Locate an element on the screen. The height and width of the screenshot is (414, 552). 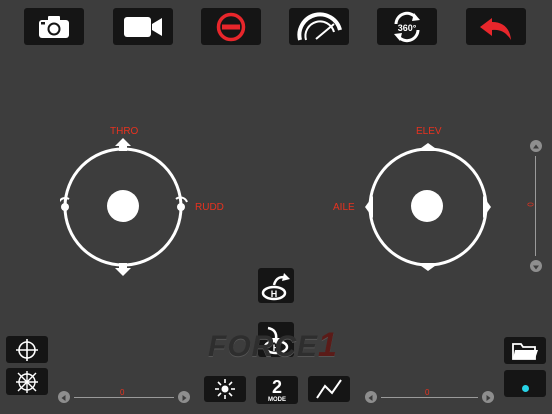
mode-button: 2 MODE is located at coordinates (277, 390).